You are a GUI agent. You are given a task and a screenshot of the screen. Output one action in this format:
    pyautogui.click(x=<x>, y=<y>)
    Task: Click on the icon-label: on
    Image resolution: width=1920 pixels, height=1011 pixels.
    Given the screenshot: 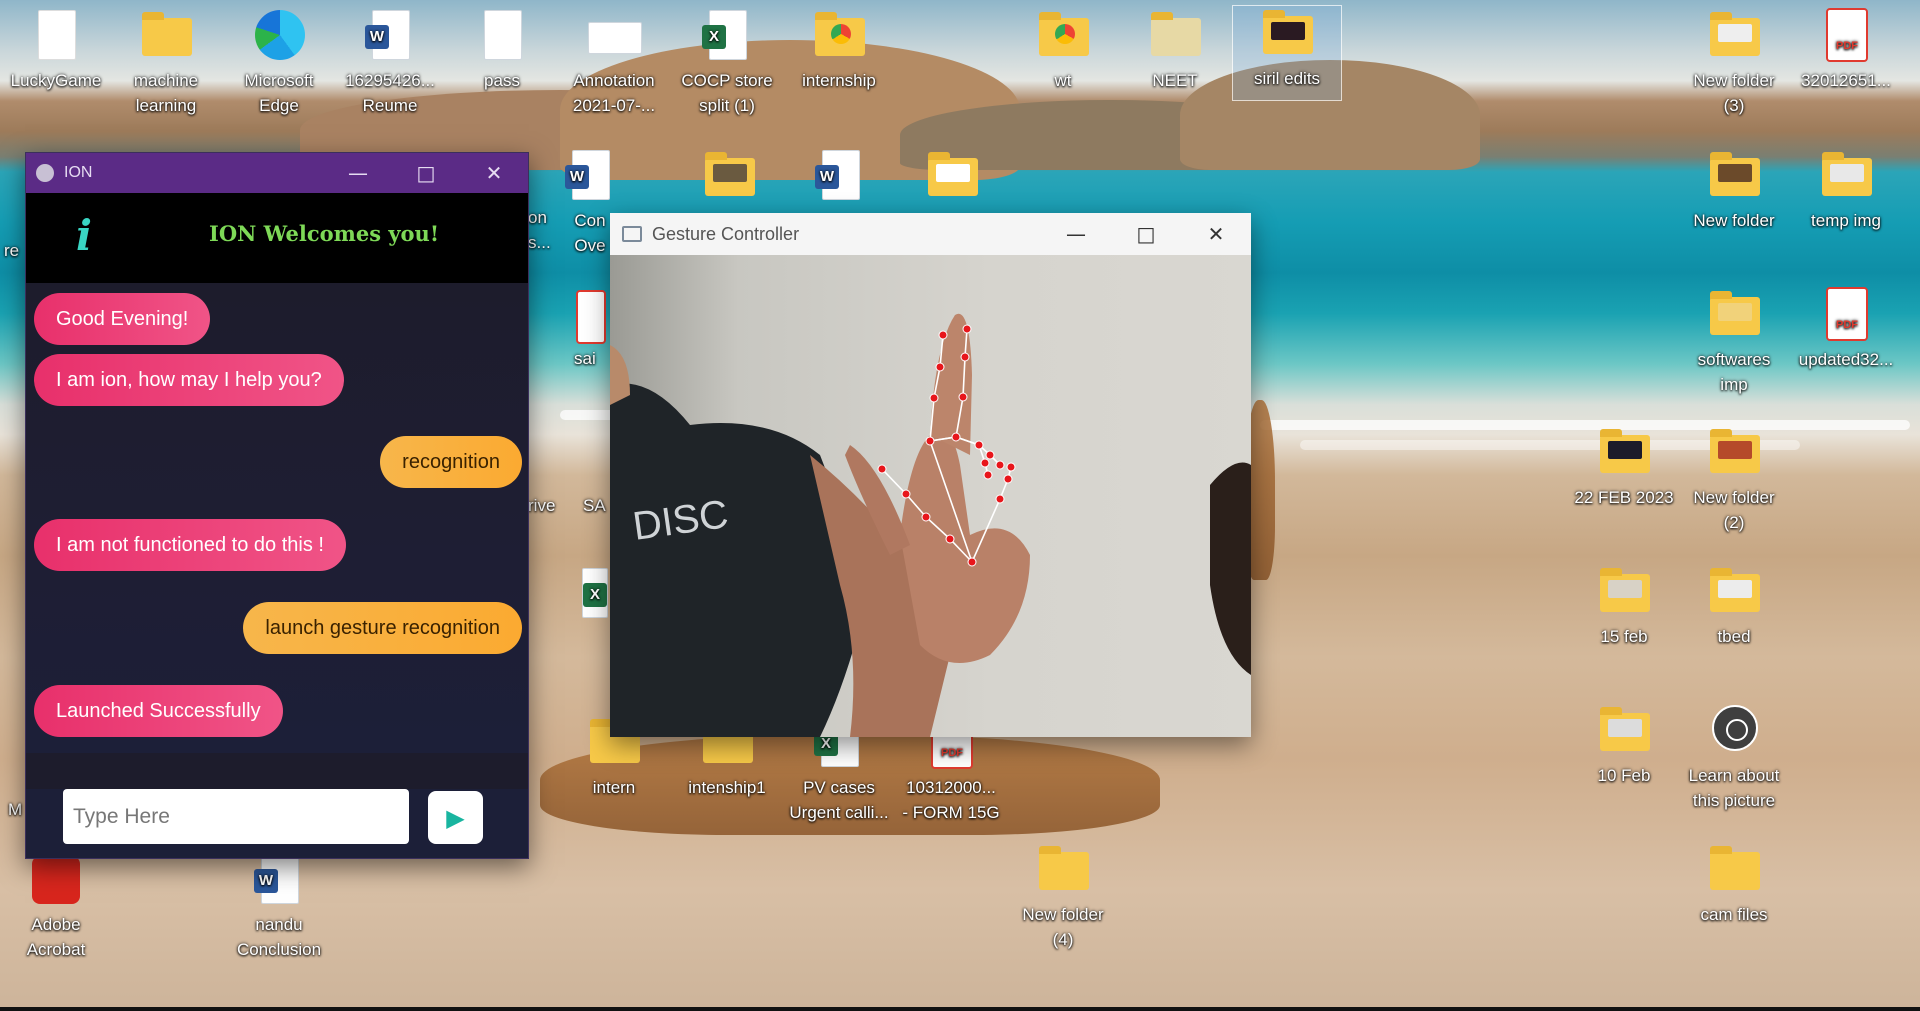 What is the action you would take?
    pyautogui.click(x=537, y=217)
    